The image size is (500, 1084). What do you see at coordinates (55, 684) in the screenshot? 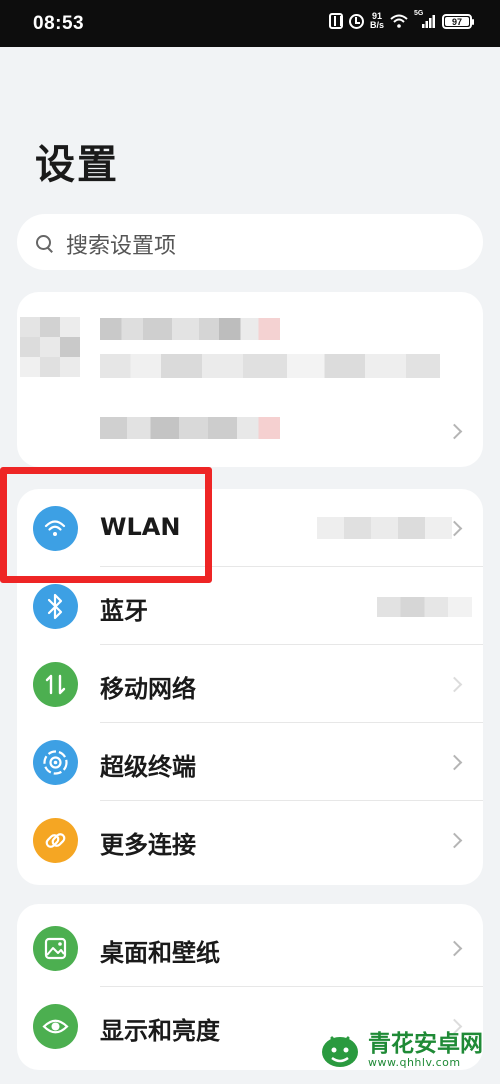
I see `mobile-data-icon` at bounding box center [55, 684].